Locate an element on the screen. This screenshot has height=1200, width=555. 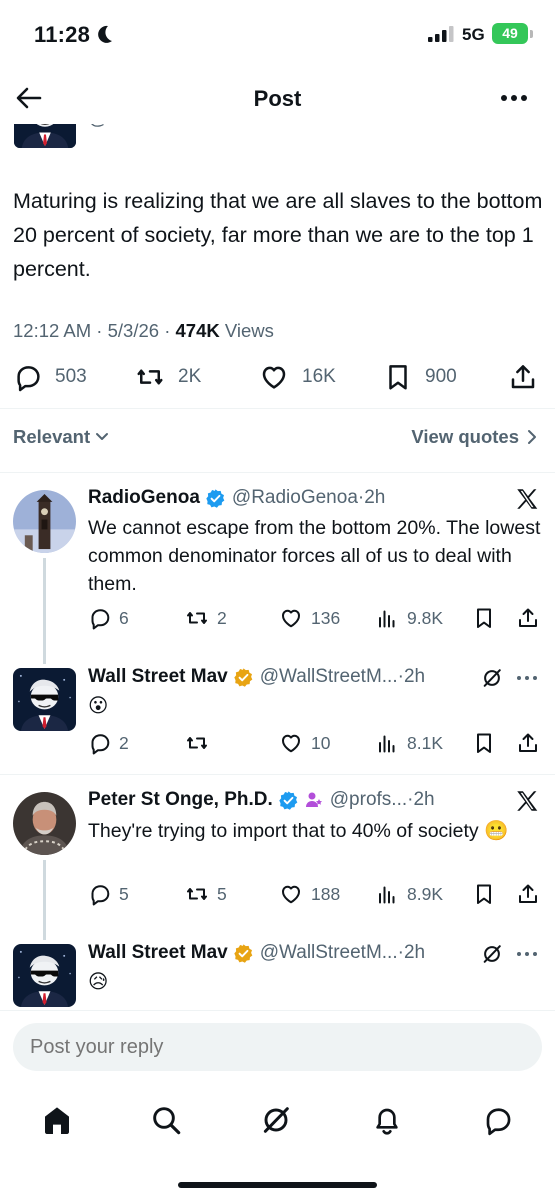
reply-header: Peter St Onge, Ph.D. @profs... · 2h is located at coordinates (261, 800).